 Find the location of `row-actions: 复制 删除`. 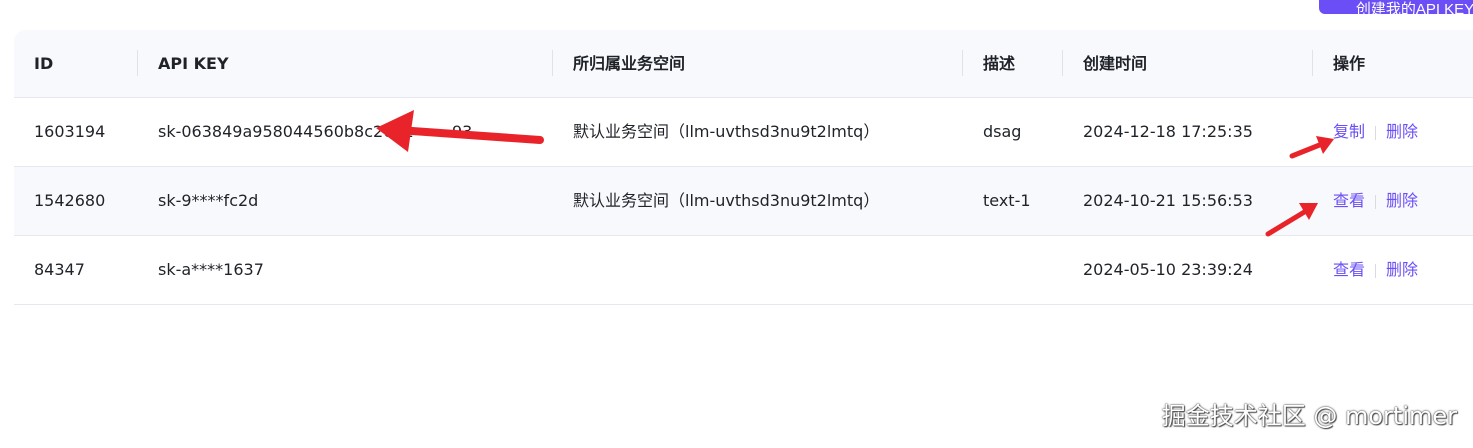

row-actions: 复制 删除 is located at coordinates (1375, 132).